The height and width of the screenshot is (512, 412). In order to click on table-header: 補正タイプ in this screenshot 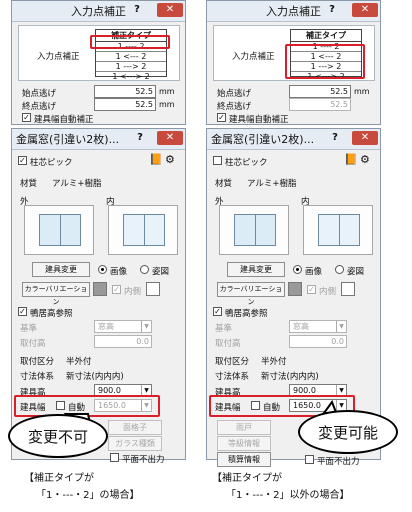, I will do `click(326, 36)`.